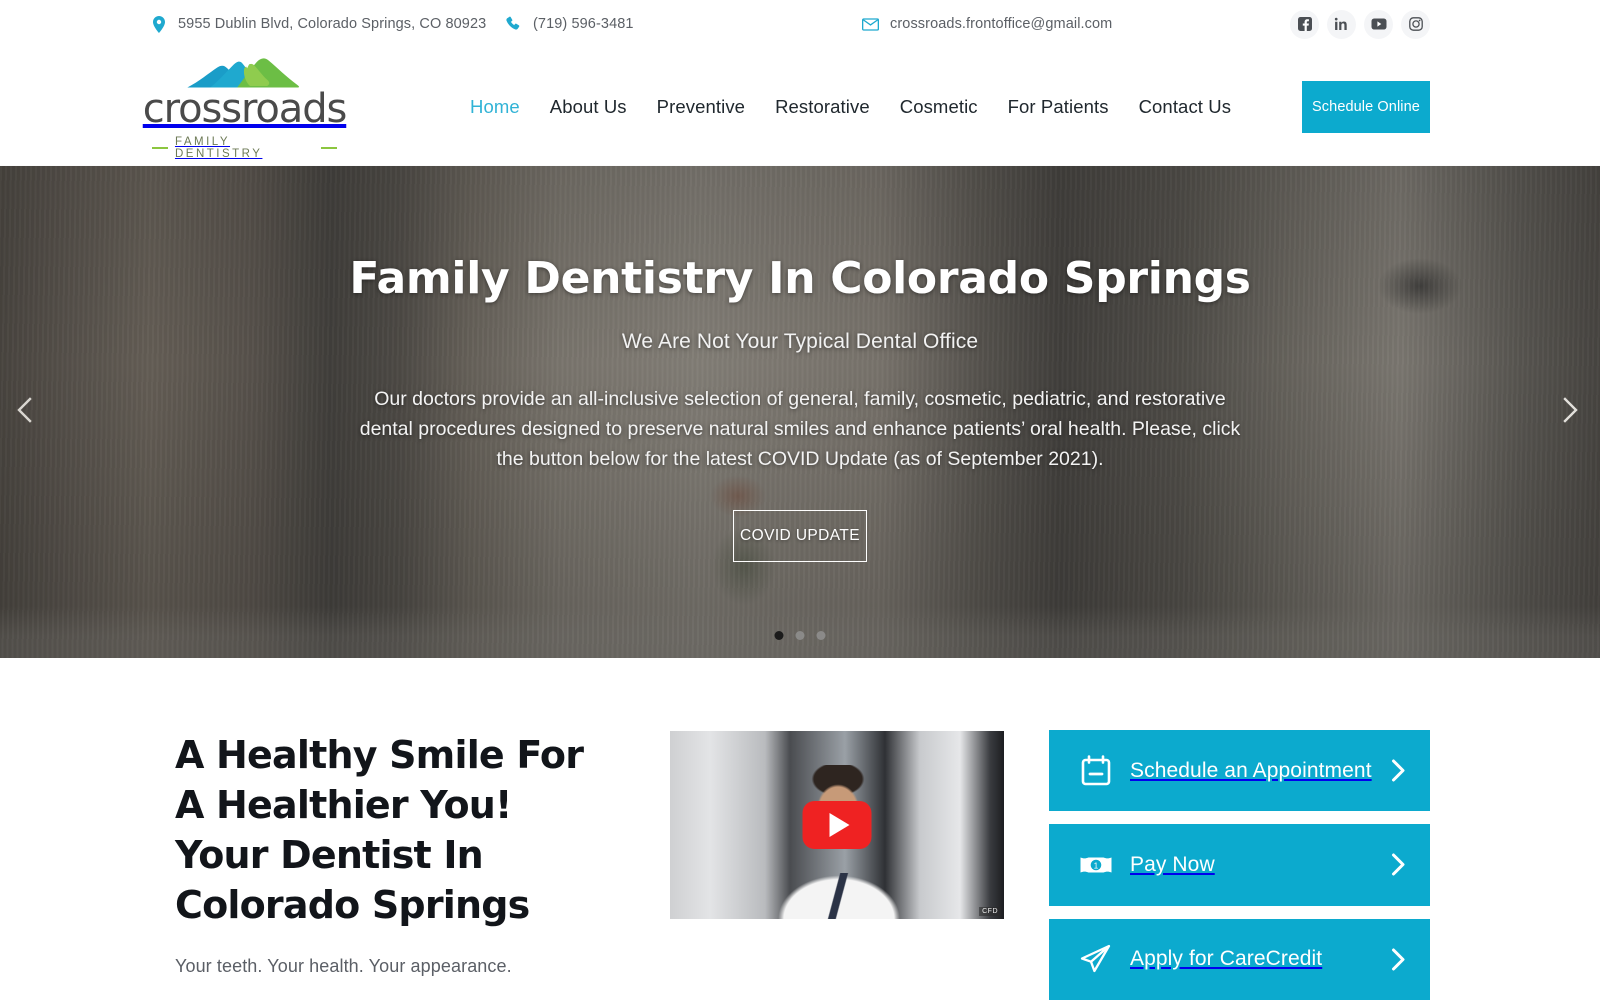 The image size is (1600, 1000). Describe the element at coordinates (990, 911) in the screenshot. I see `video-watermark: CFD` at that location.